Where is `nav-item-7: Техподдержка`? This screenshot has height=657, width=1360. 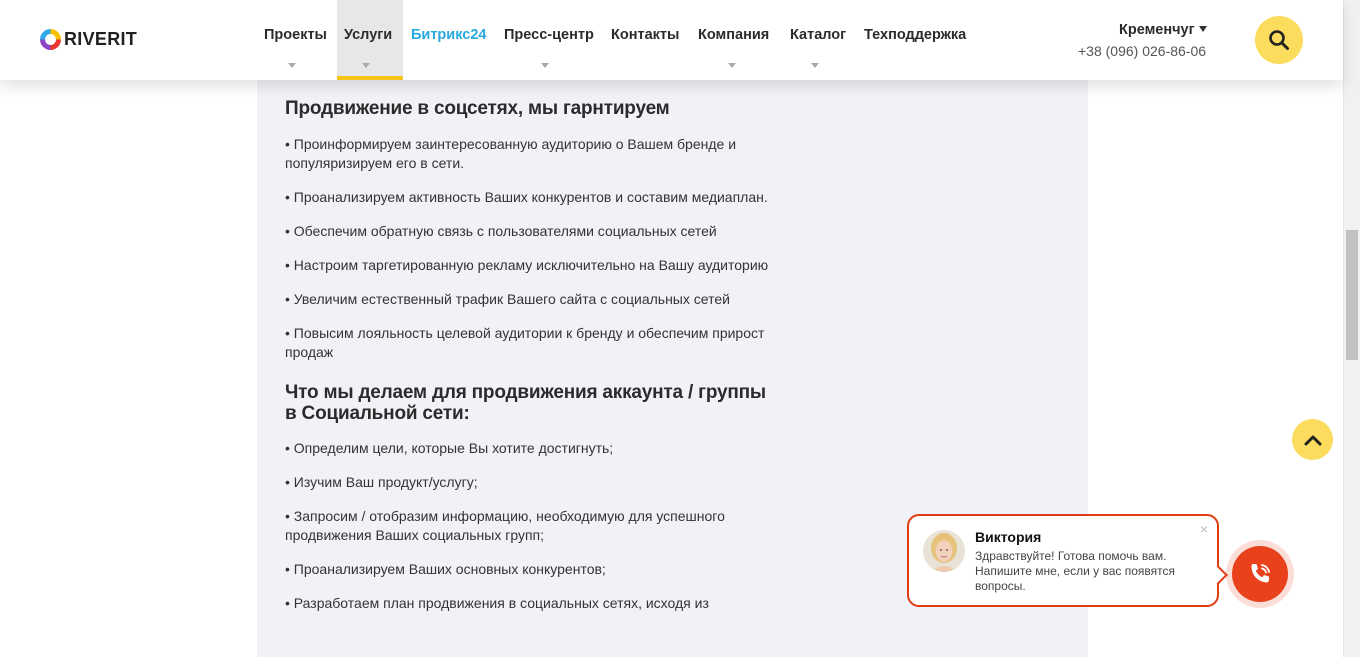 nav-item-7: Техподдержка is located at coordinates (919, 40).